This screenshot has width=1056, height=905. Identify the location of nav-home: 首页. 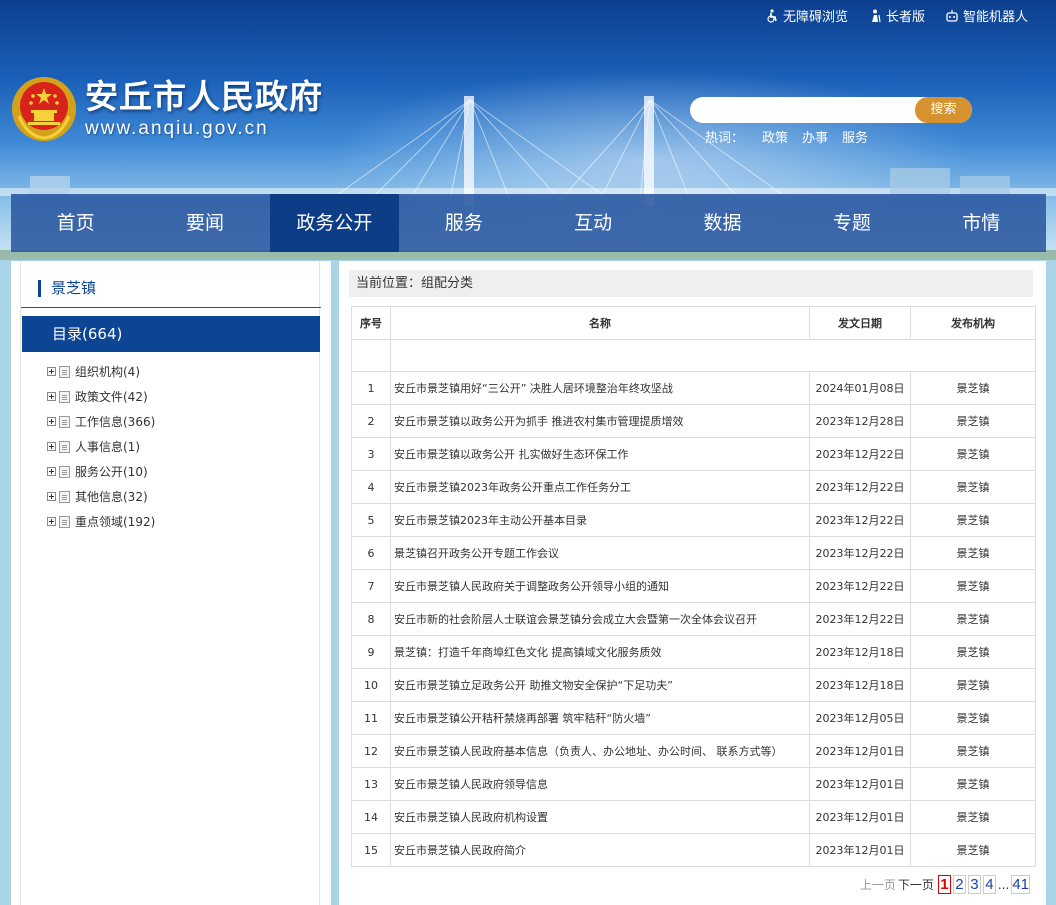
(75, 223).